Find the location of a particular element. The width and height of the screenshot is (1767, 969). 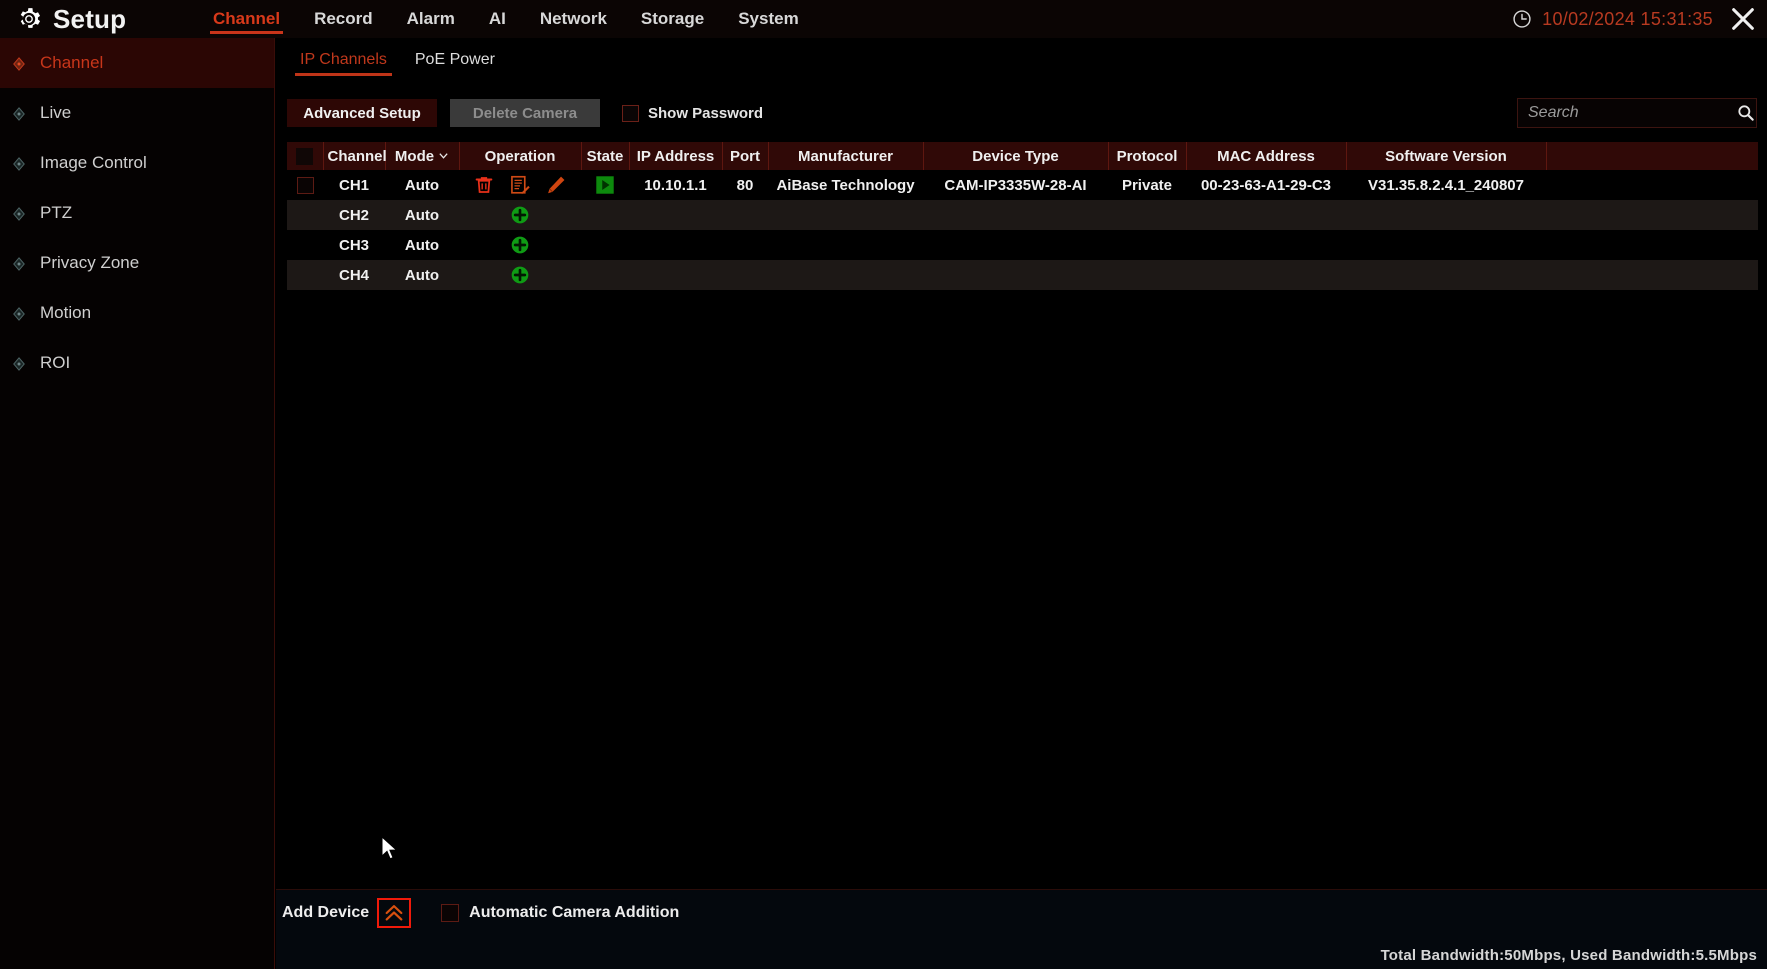

th-state-label: State is located at coordinates (605, 156).